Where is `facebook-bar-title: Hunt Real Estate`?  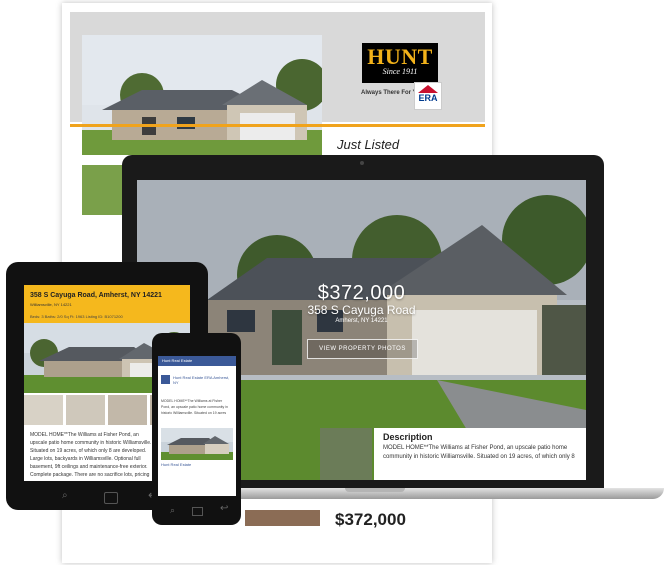
facebook-bar-title: Hunt Real Estate is located at coordinates (177, 360).